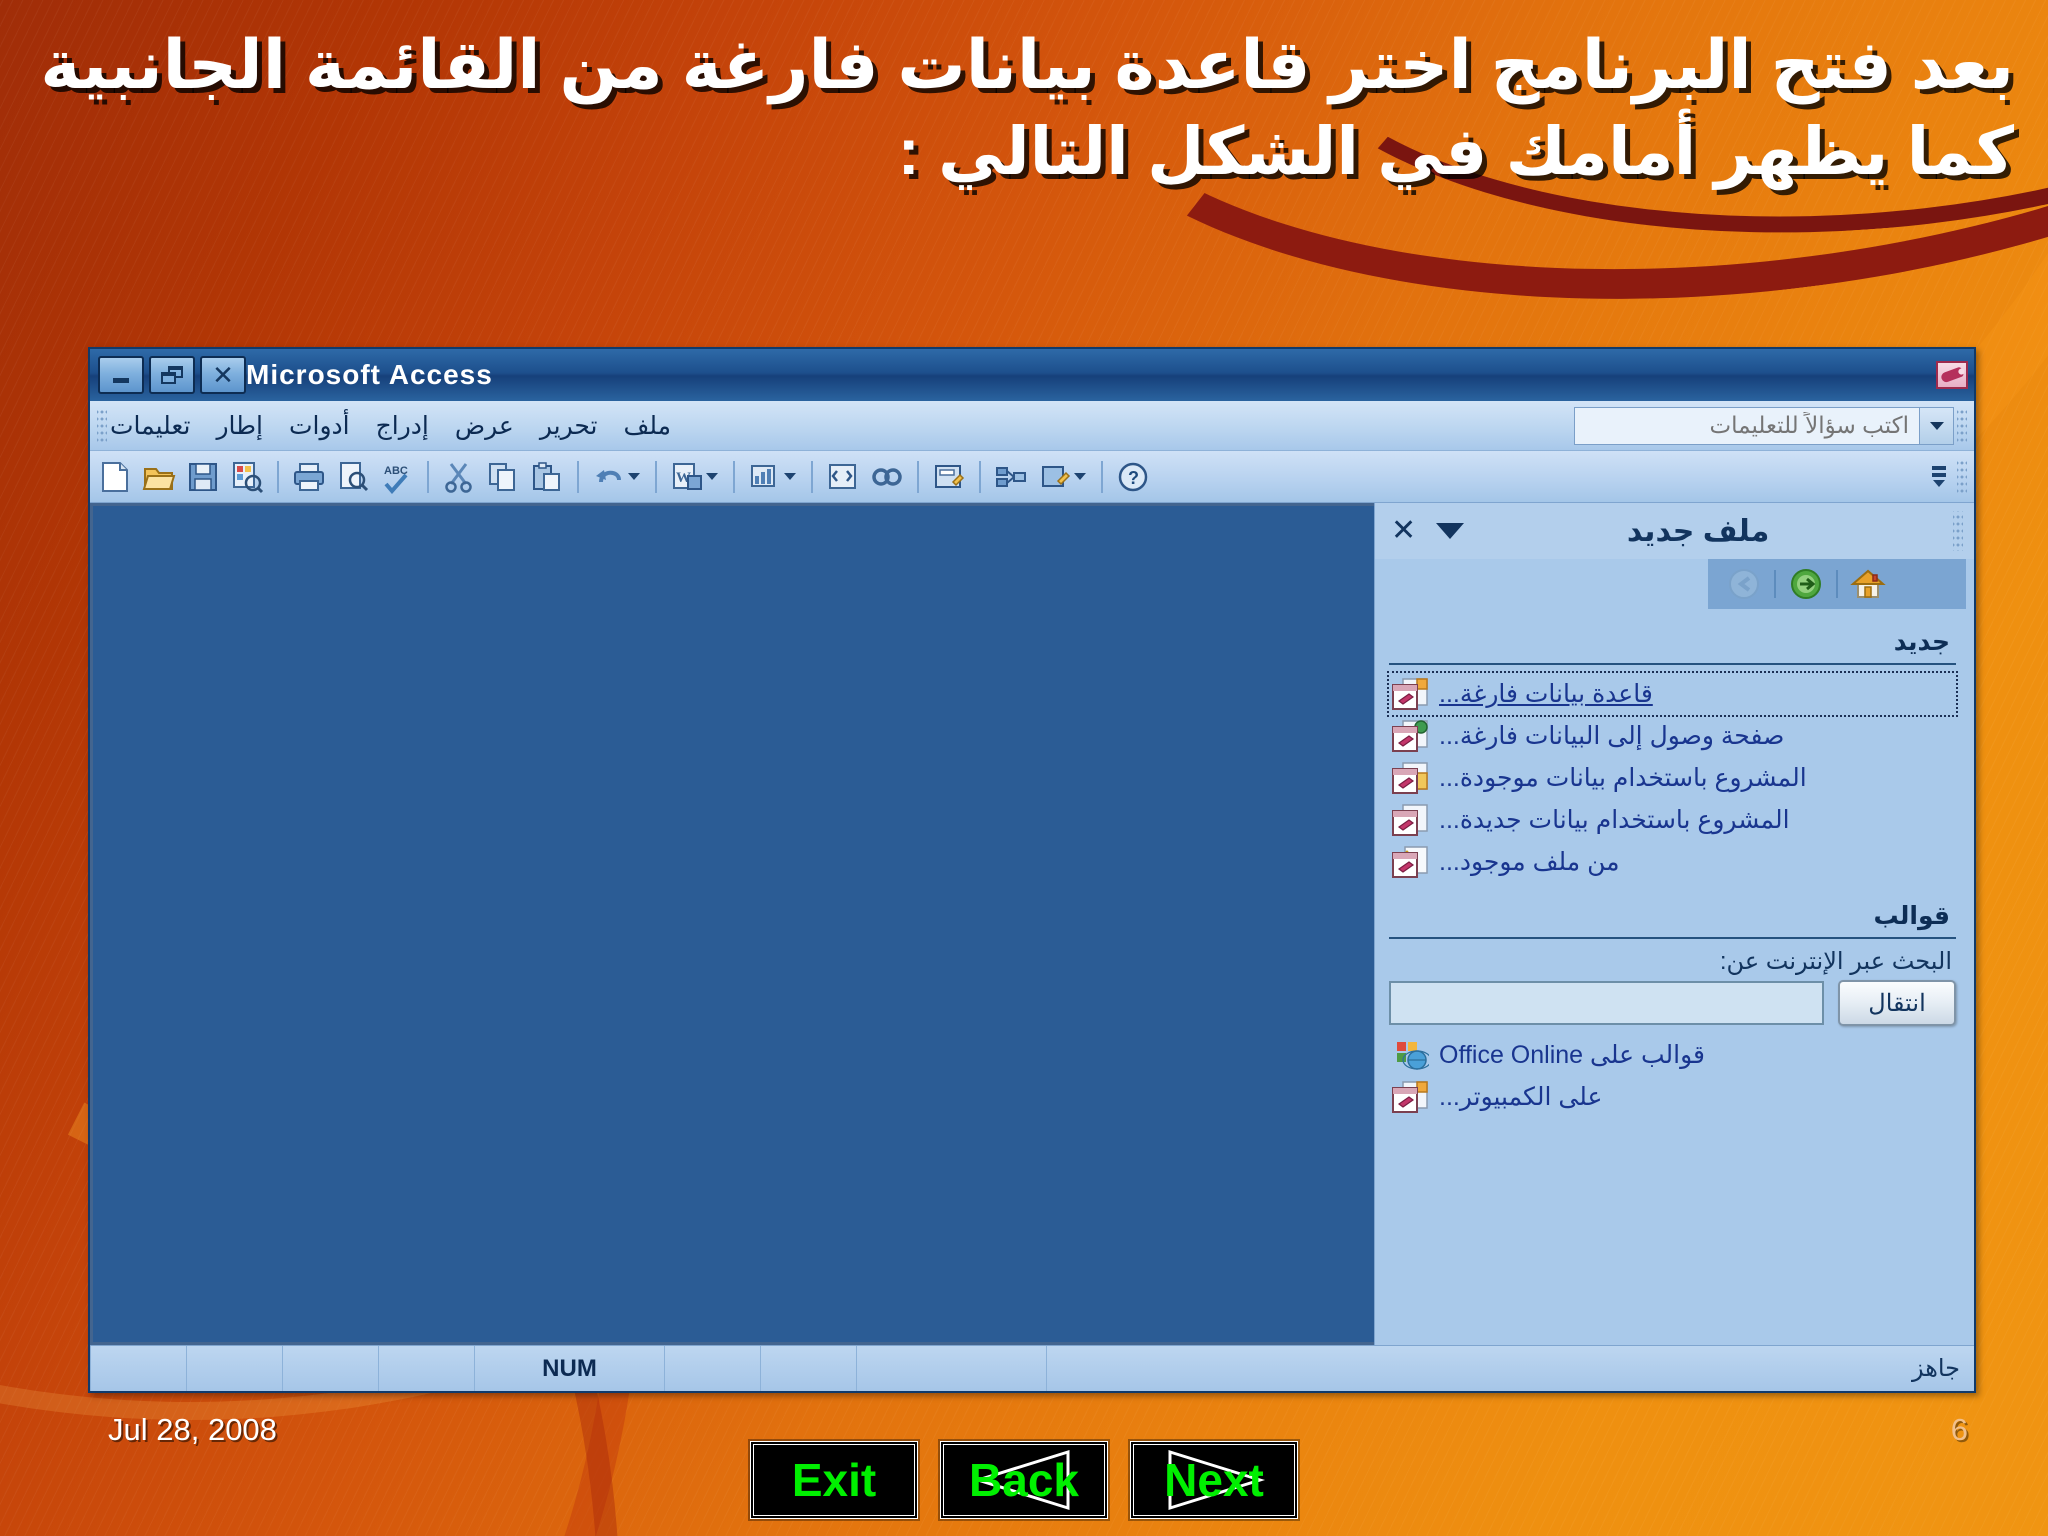  I want to click on forward-icon, so click(1806, 584).